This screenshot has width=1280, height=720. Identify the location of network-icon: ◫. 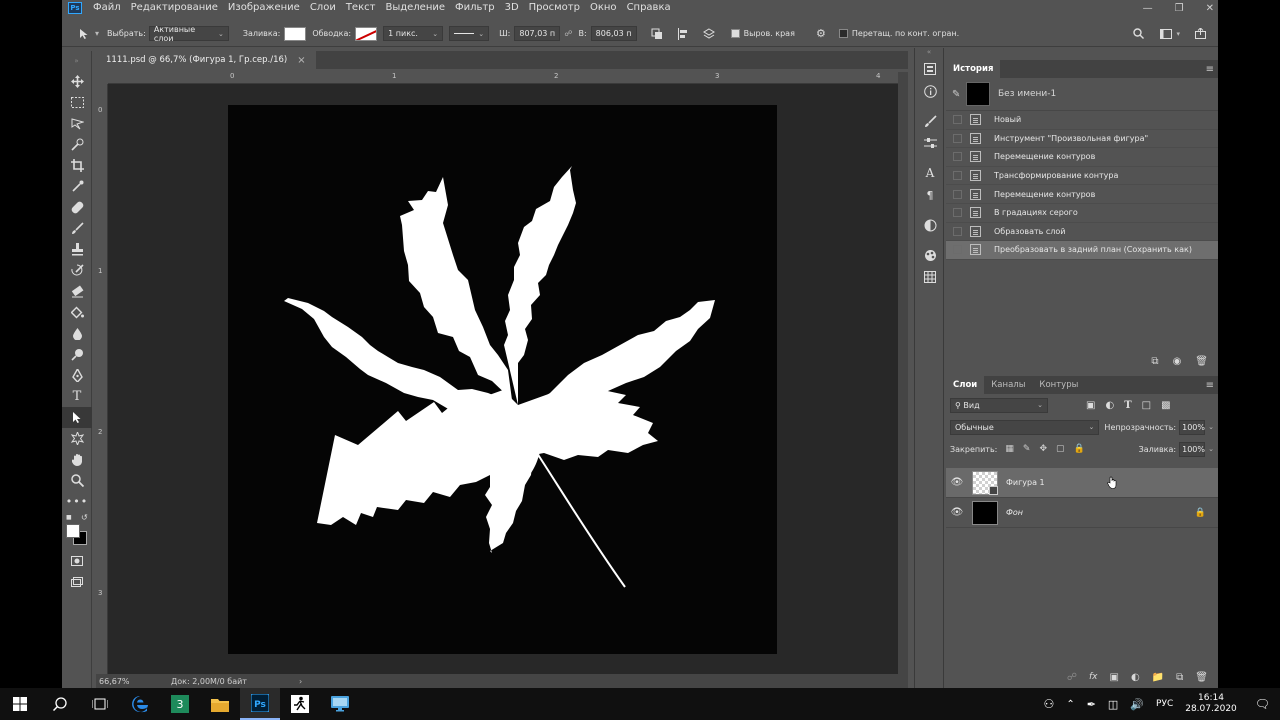
(1113, 704).